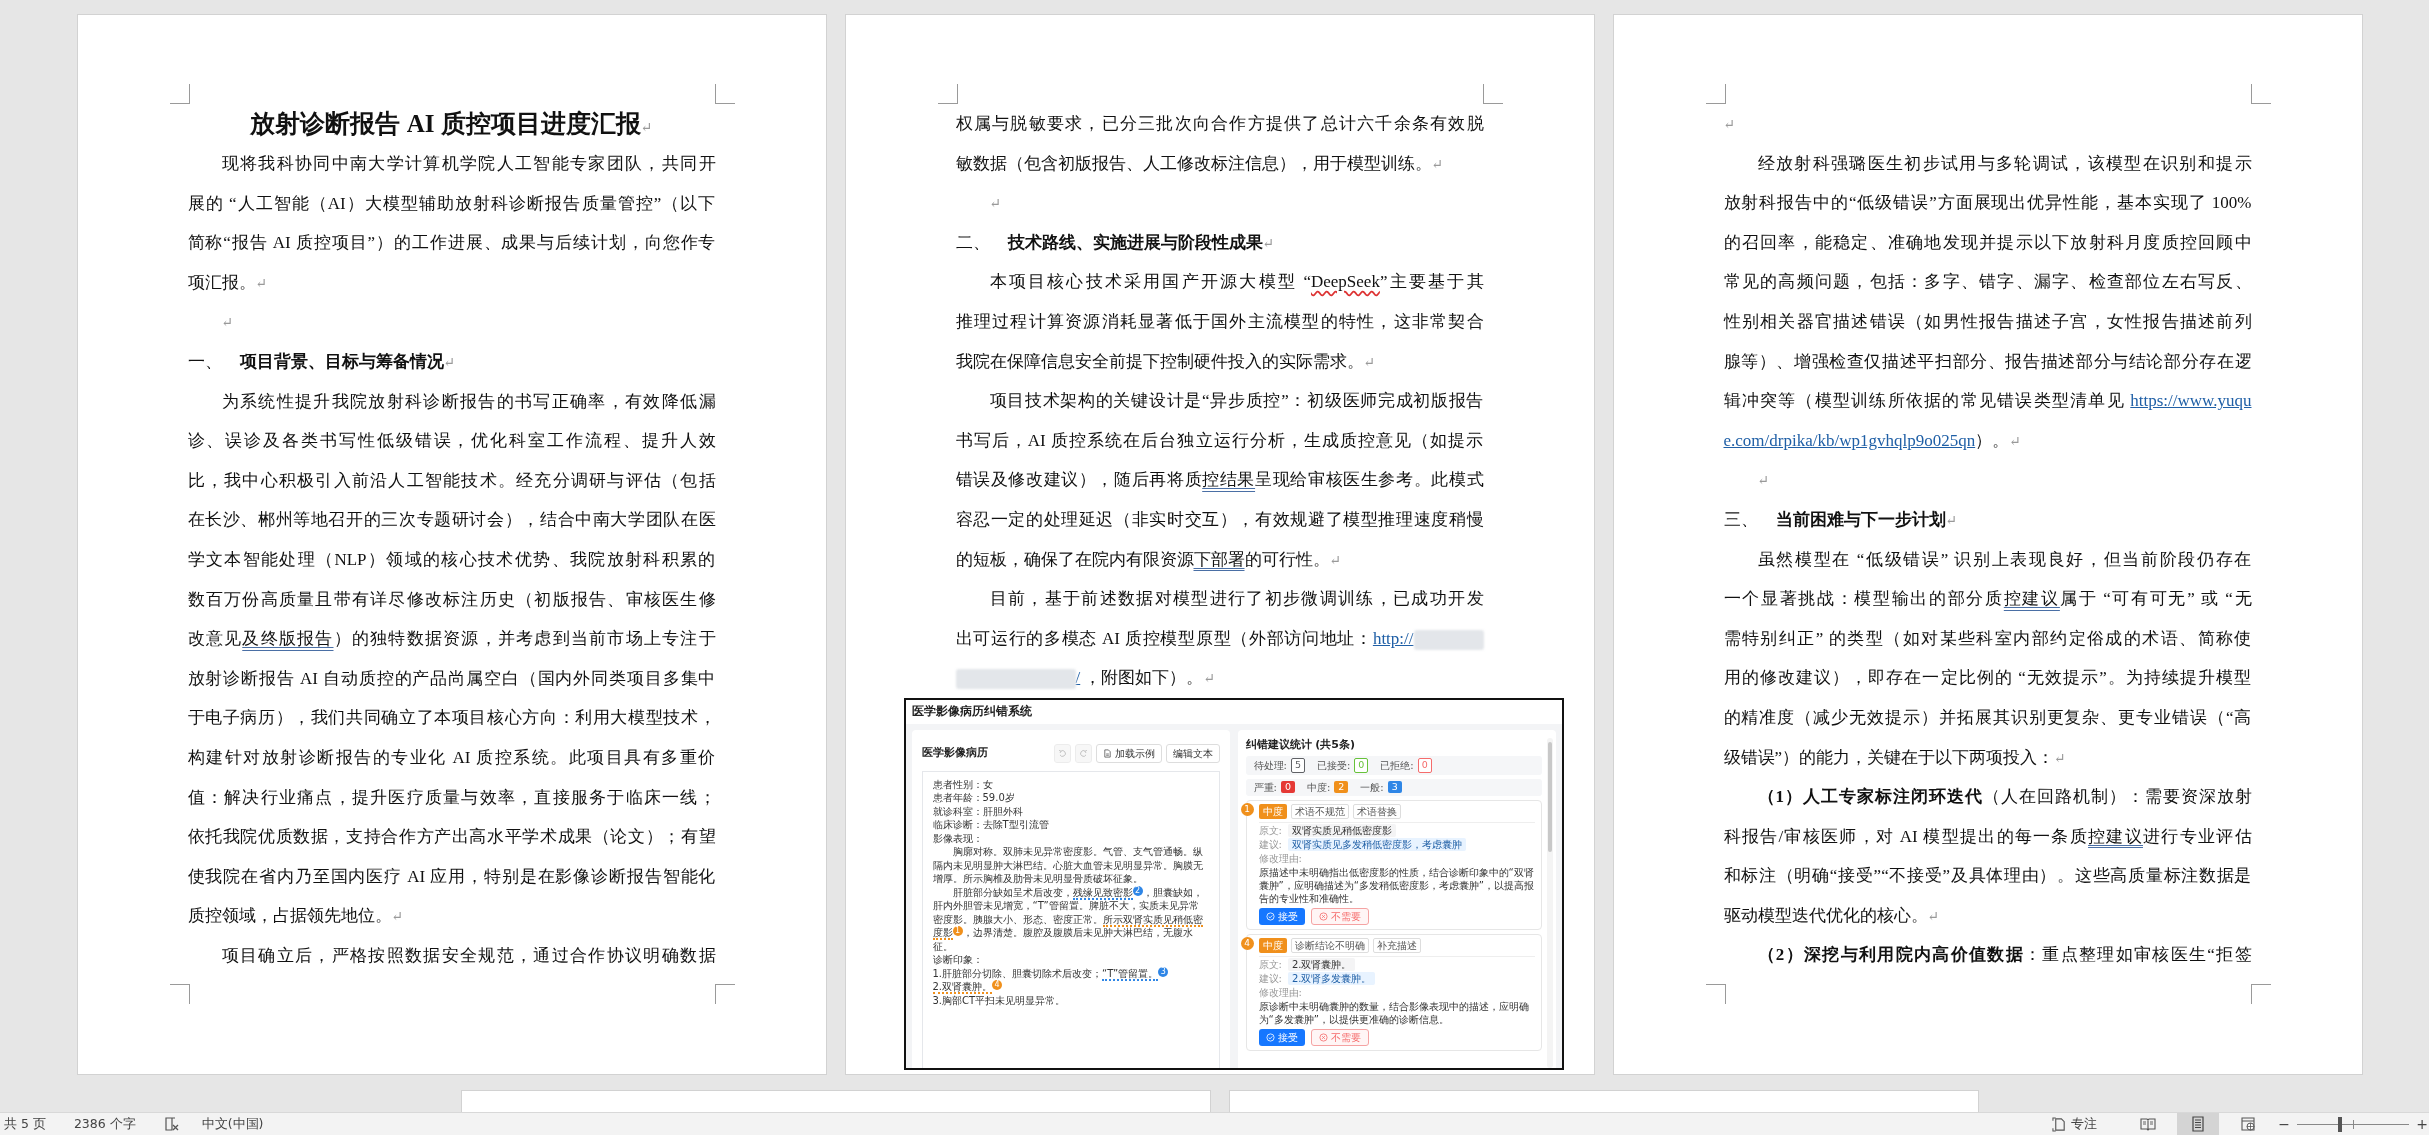 The height and width of the screenshot is (1135, 2429). Describe the element at coordinates (1068, 865) in the screenshot. I see `report-line: 胸廓对称。双肺未见异常密度影。气管、支气管通畅。纵隔内未见明显肿大淋巴结。心脏大血管未见明显异常。胸膜无增厚。所示胸椎及肋骨未见明显骨质破坏征象。` at that location.